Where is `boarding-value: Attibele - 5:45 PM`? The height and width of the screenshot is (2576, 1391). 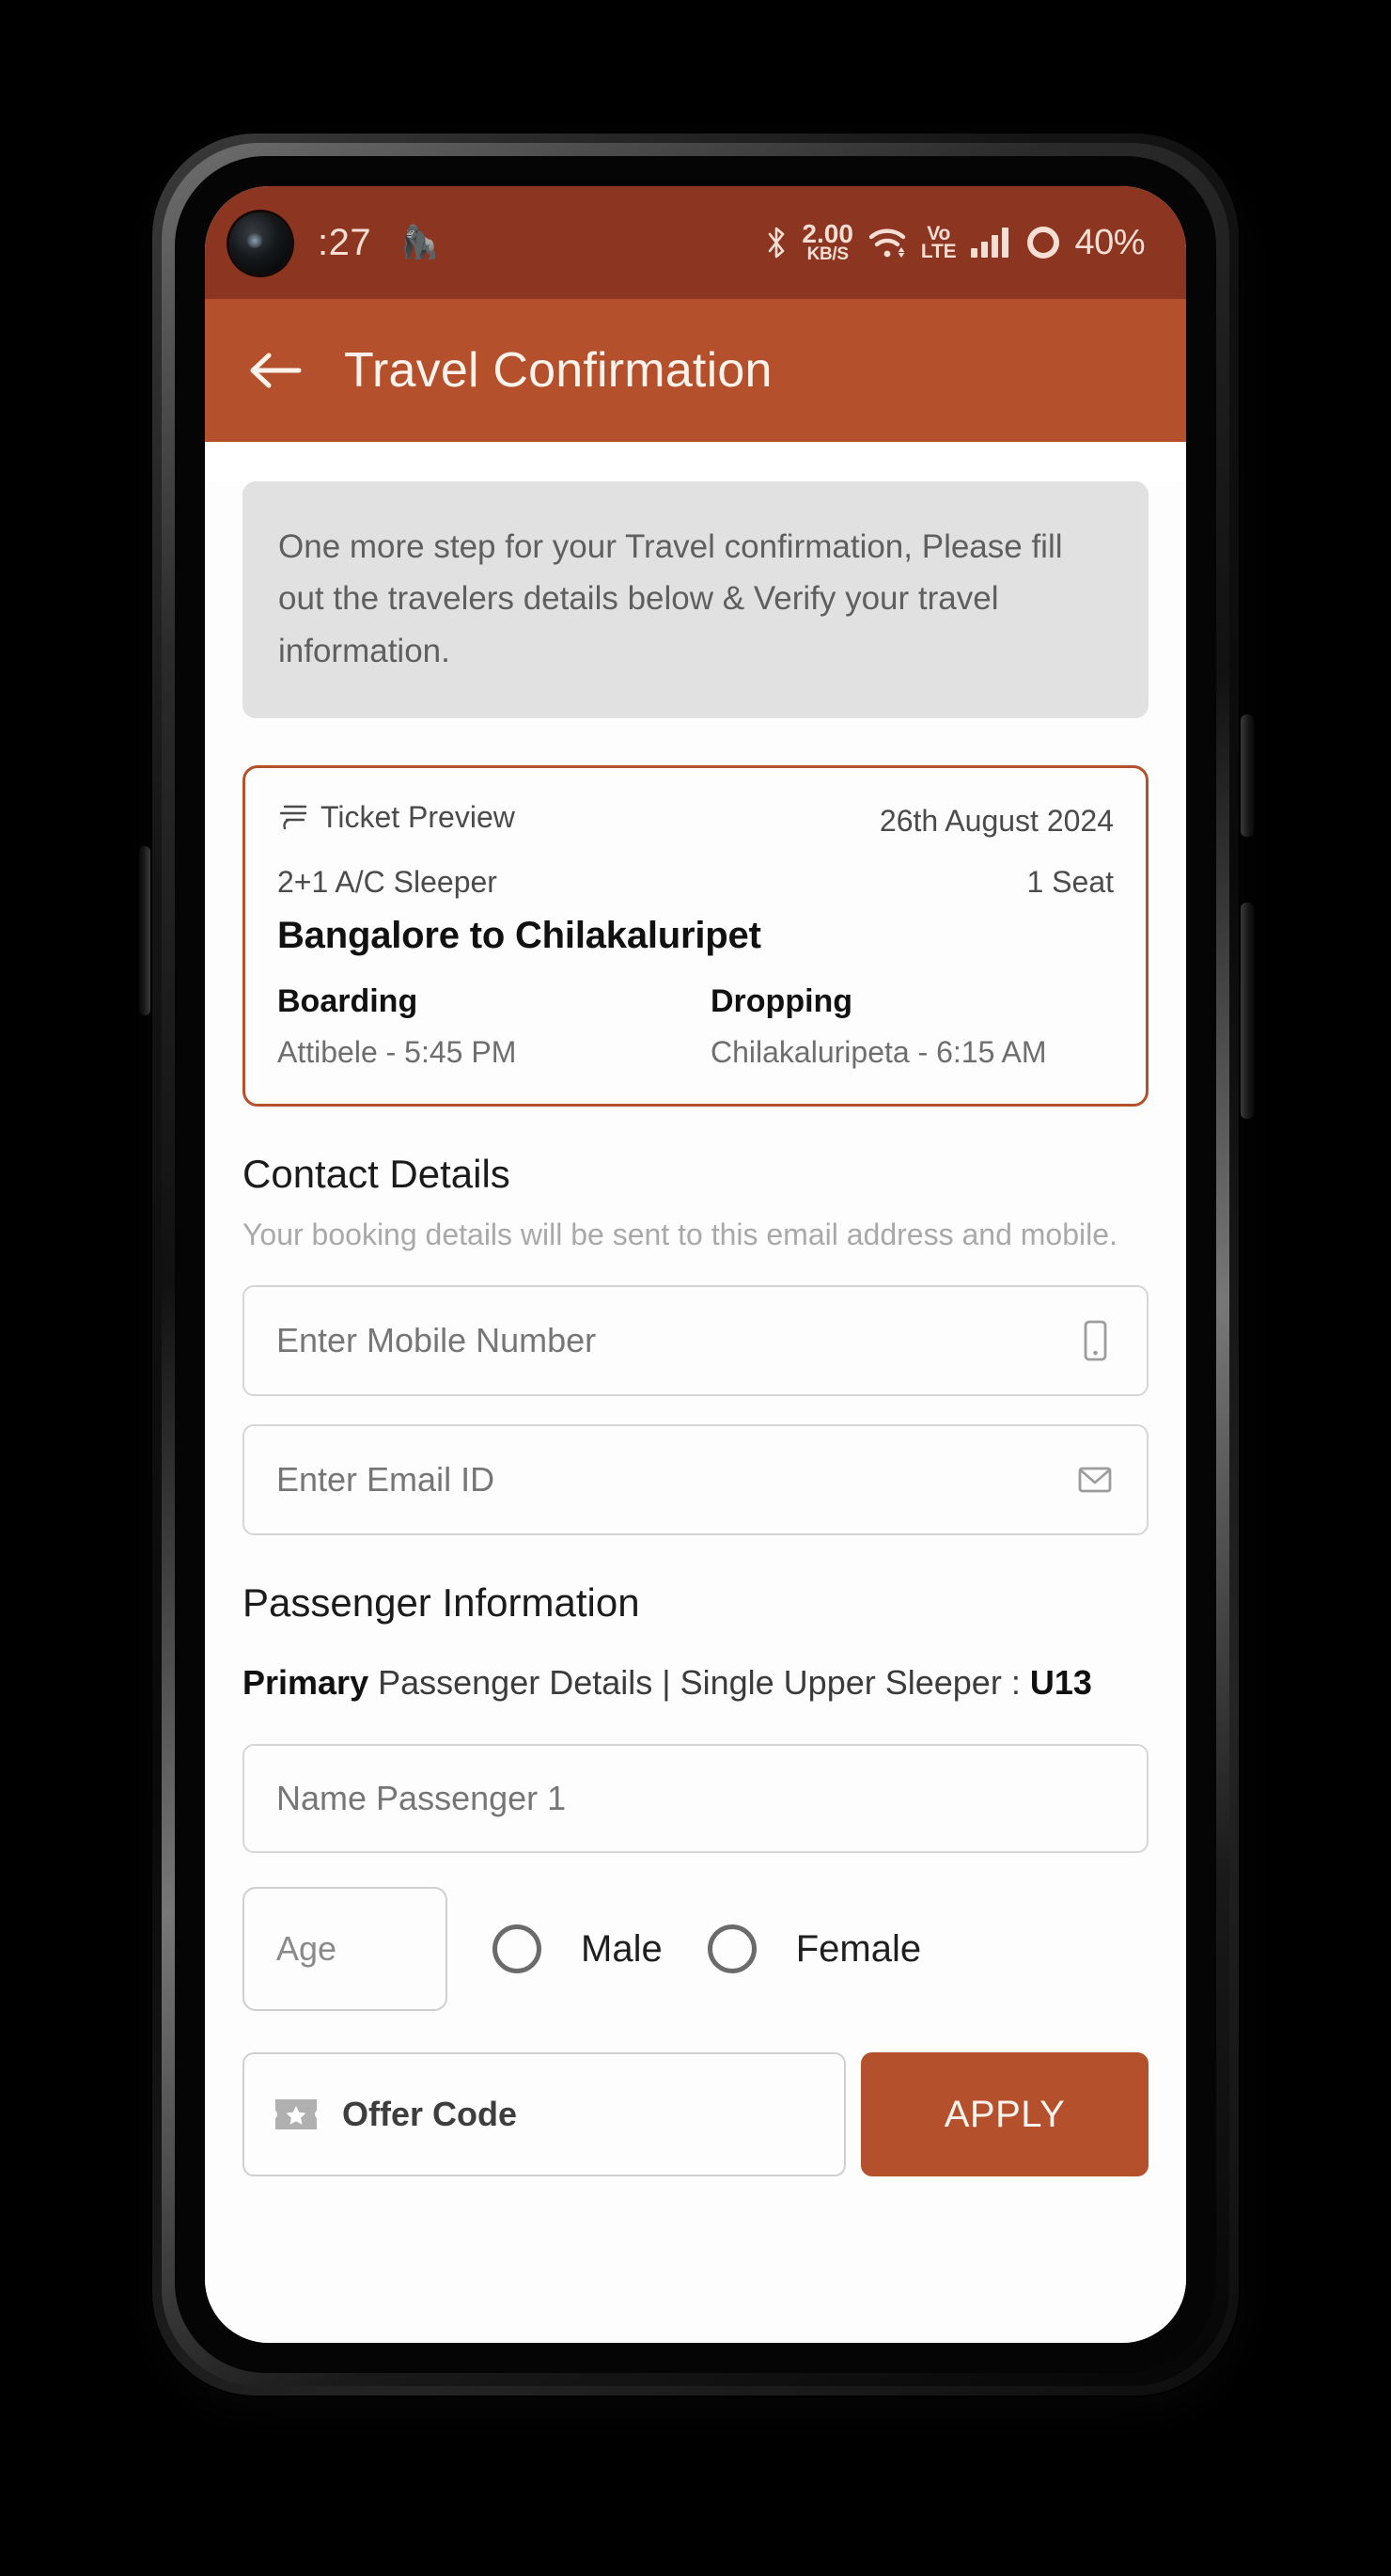 boarding-value: Attibele - 5:45 PM is located at coordinates (397, 1053).